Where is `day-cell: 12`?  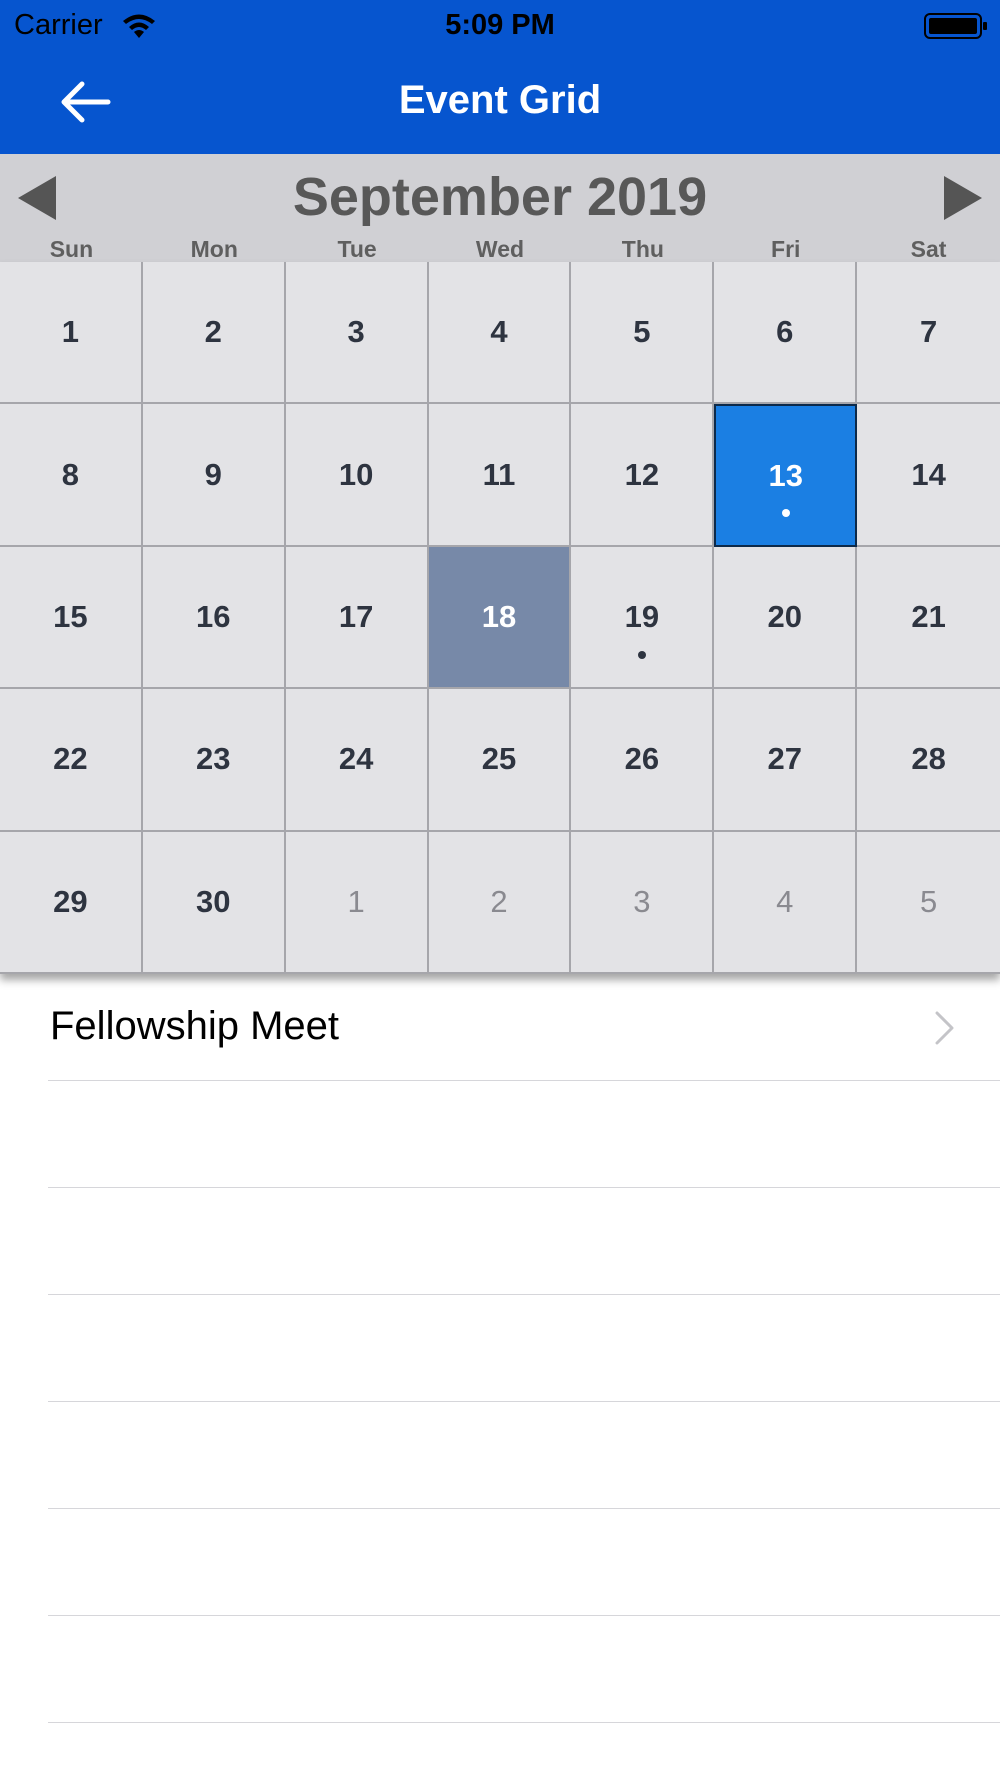 day-cell: 12 is located at coordinates (643, 475).